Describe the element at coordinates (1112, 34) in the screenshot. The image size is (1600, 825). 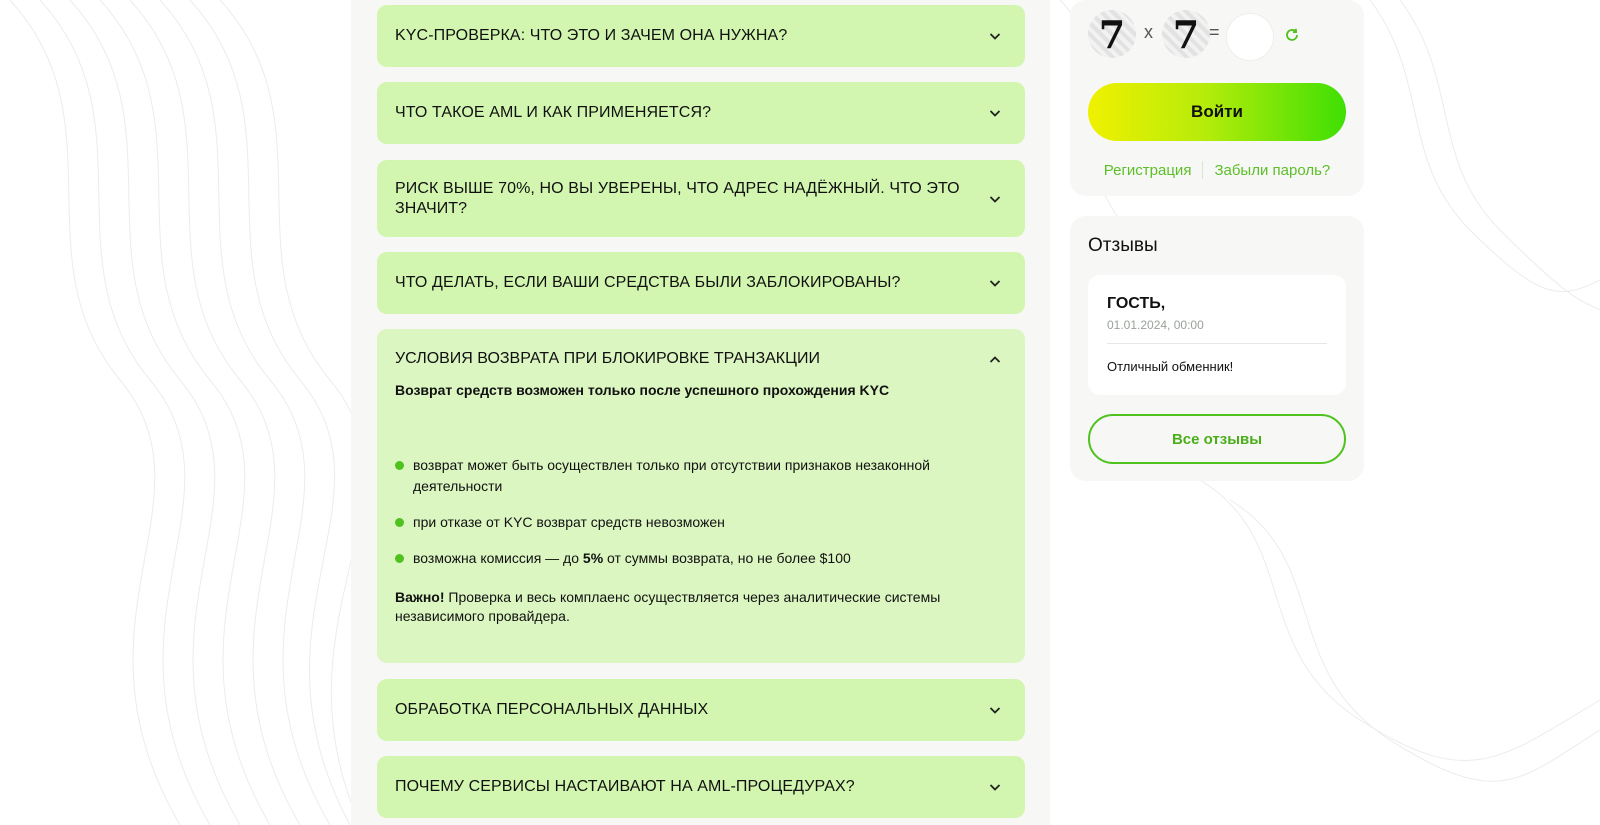
I see `captcha-digit-a: 7` at that location.